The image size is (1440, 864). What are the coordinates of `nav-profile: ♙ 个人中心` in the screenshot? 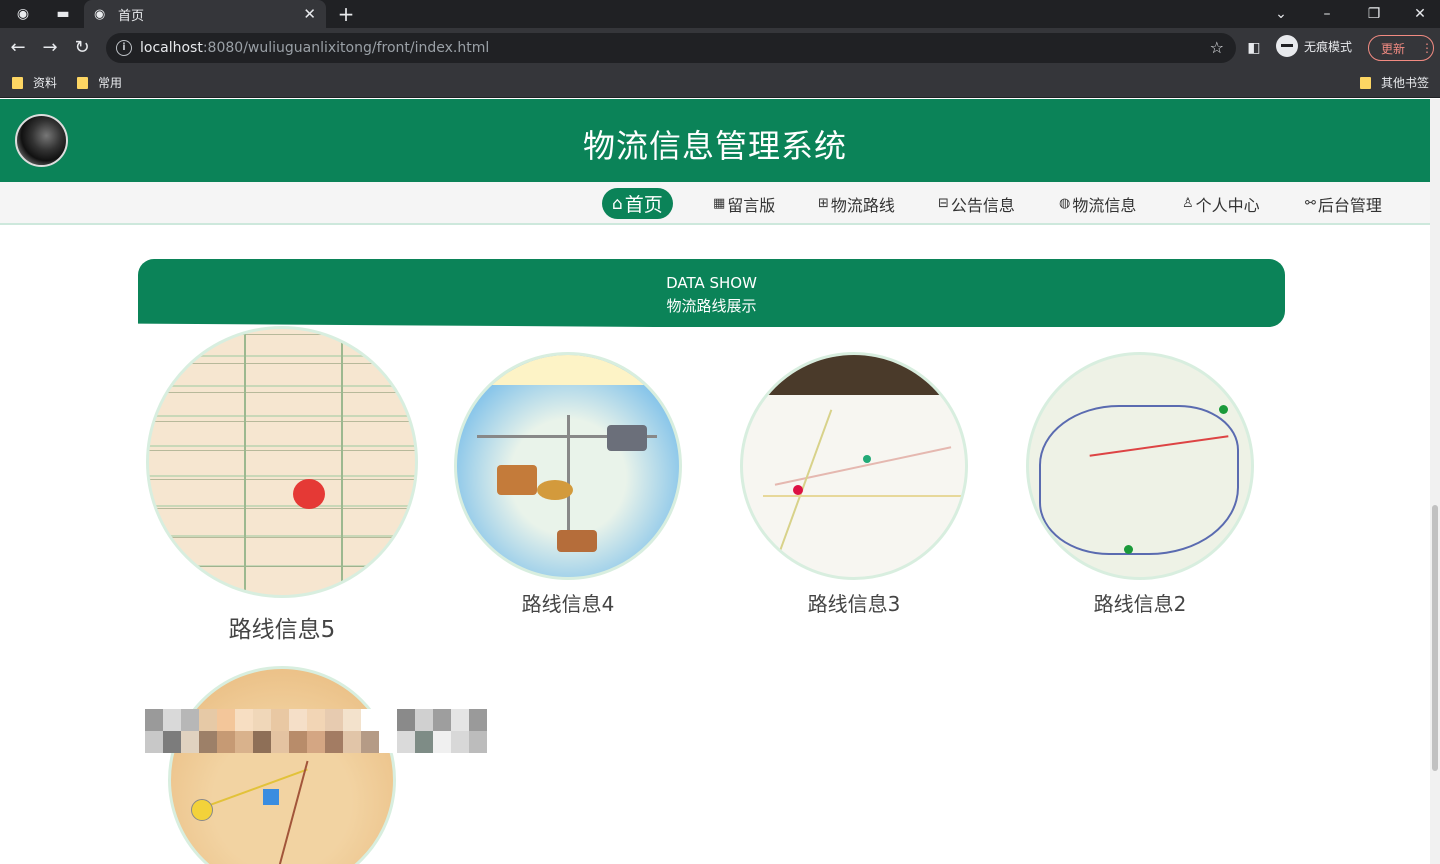 It's located at (1221, 203).